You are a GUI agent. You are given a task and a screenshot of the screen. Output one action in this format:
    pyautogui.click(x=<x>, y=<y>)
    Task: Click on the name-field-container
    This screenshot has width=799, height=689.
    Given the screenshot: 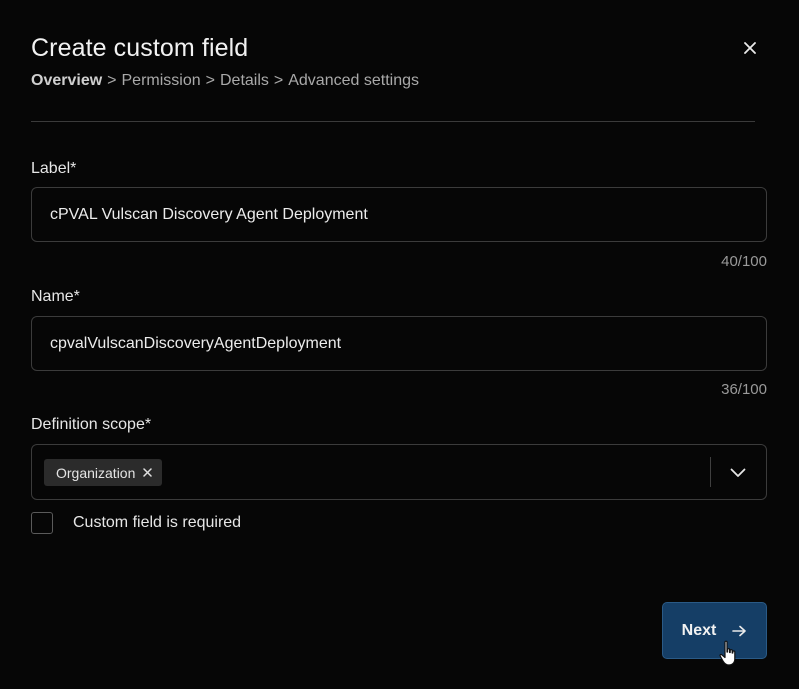 What is the action you would take?
    pyautogui.click(x=399, y=343)
    